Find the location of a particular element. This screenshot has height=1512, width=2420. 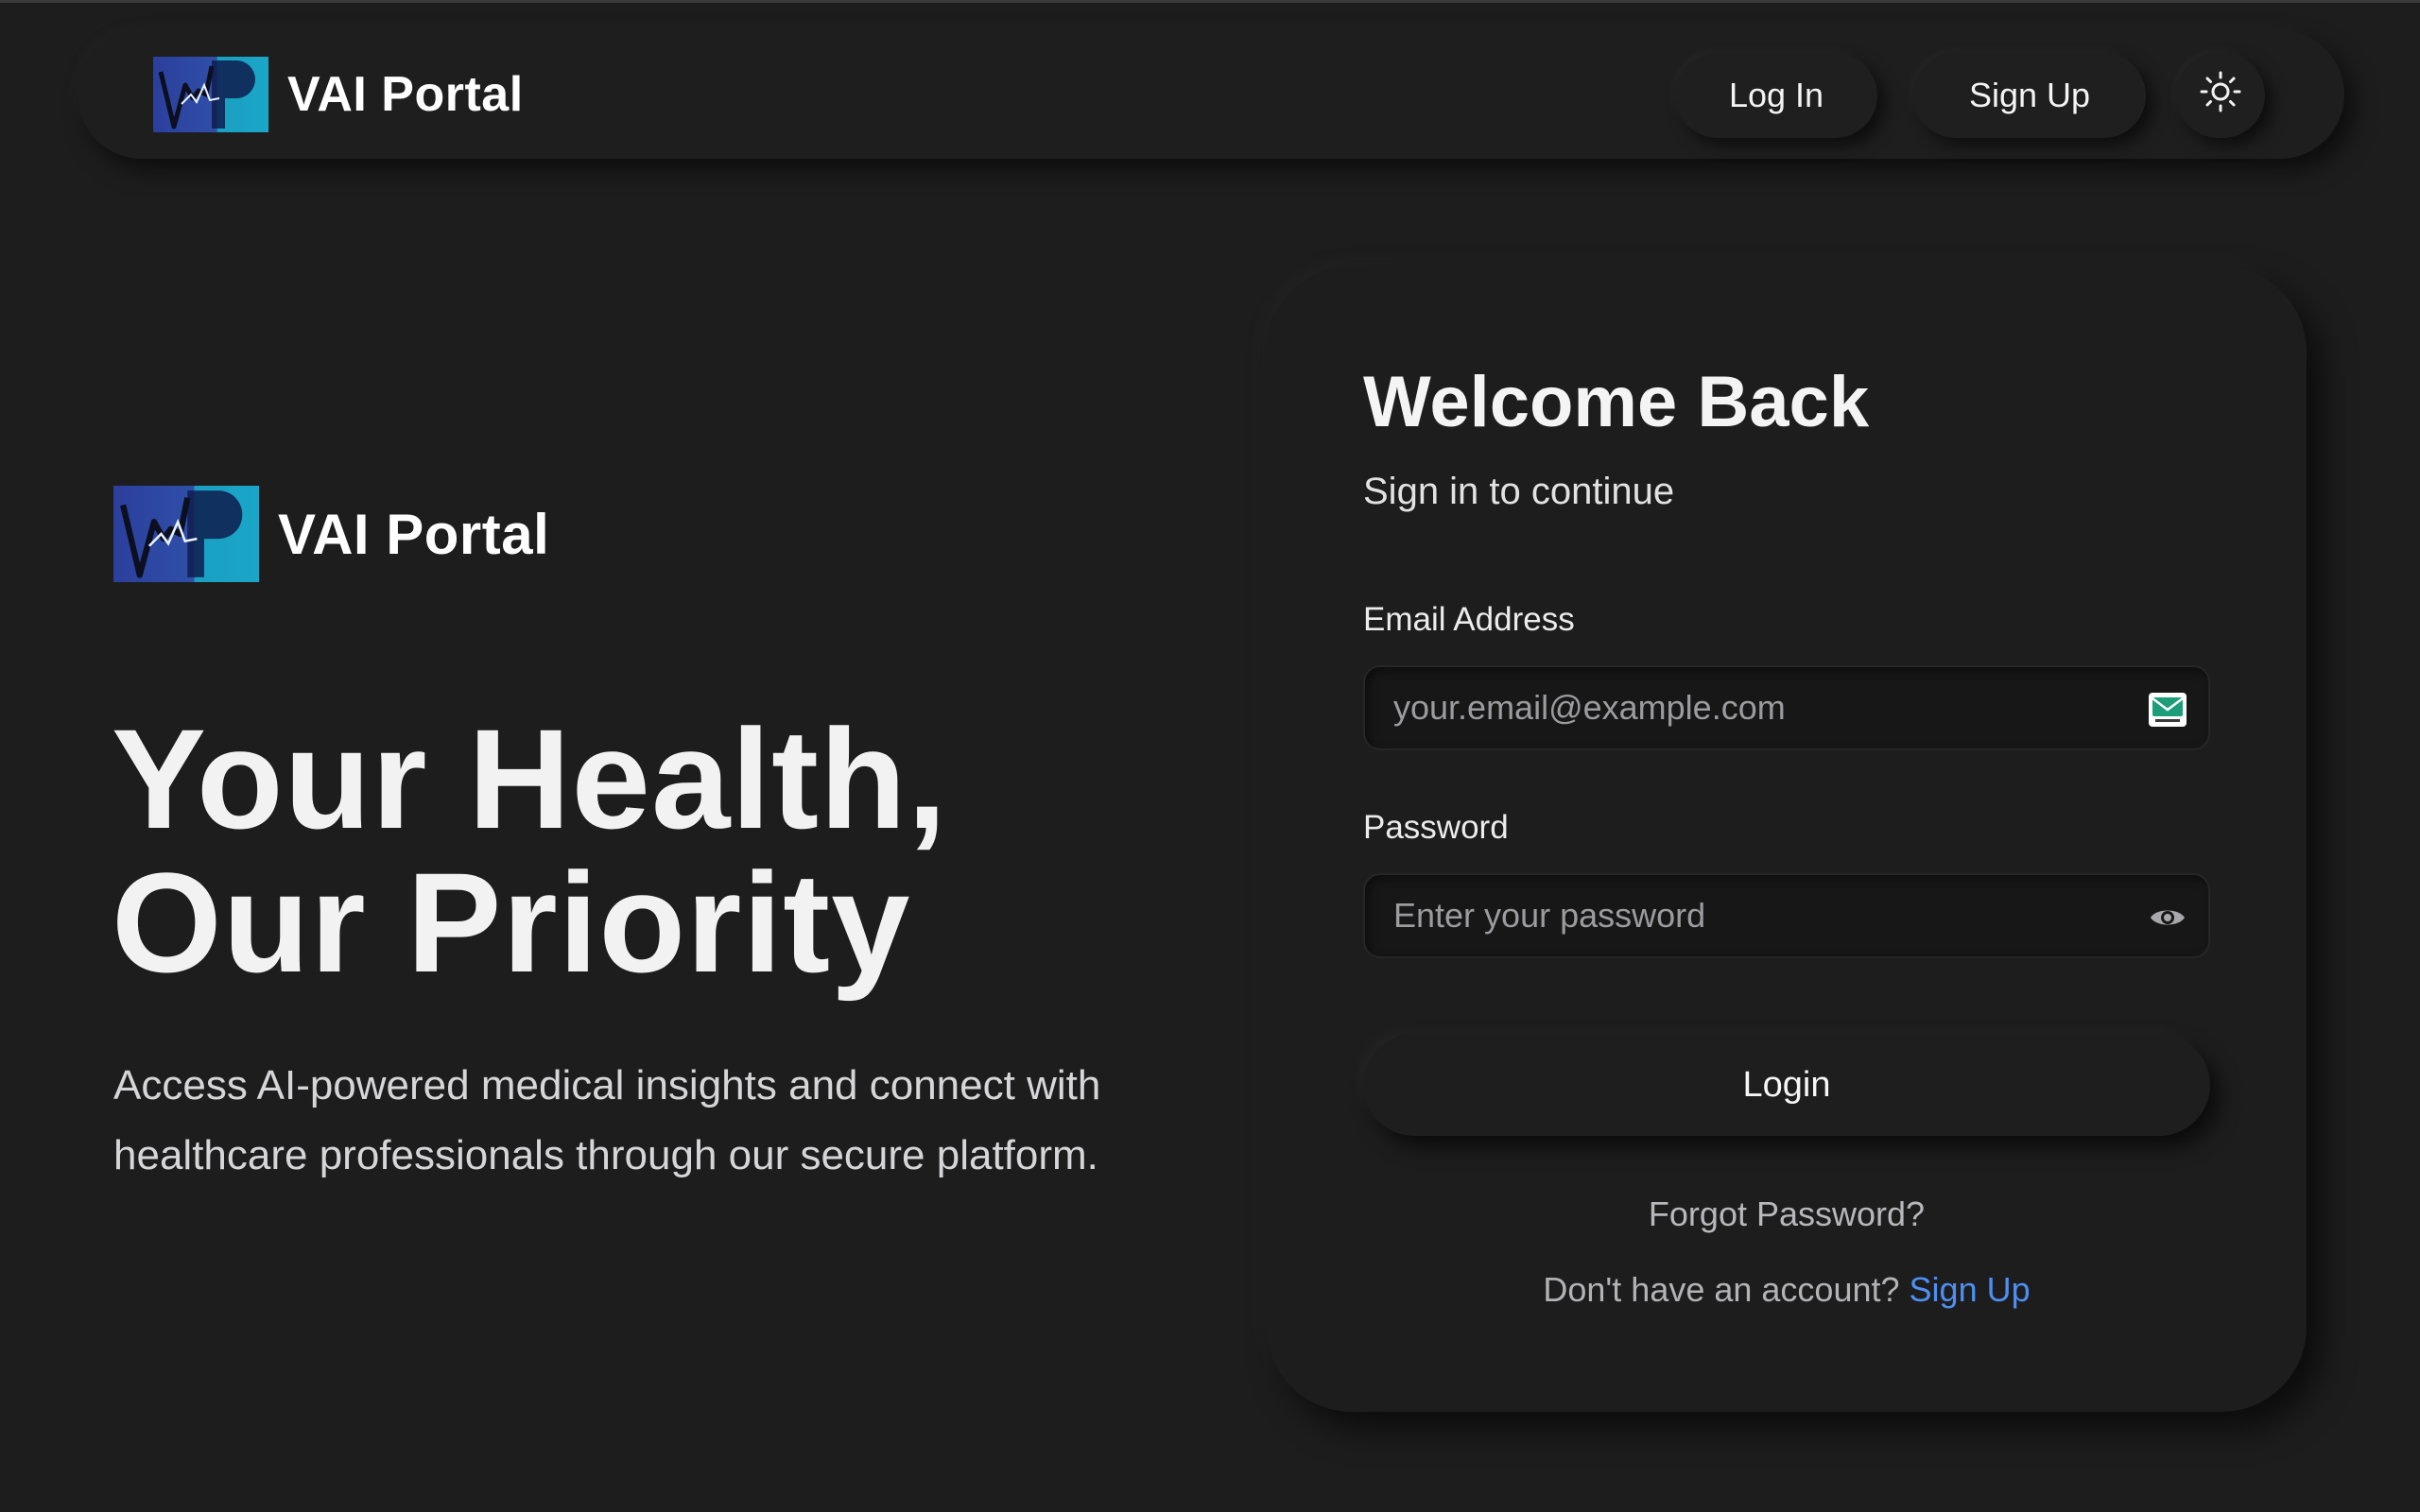

password-field-container is located at coordinates (1786, 915).